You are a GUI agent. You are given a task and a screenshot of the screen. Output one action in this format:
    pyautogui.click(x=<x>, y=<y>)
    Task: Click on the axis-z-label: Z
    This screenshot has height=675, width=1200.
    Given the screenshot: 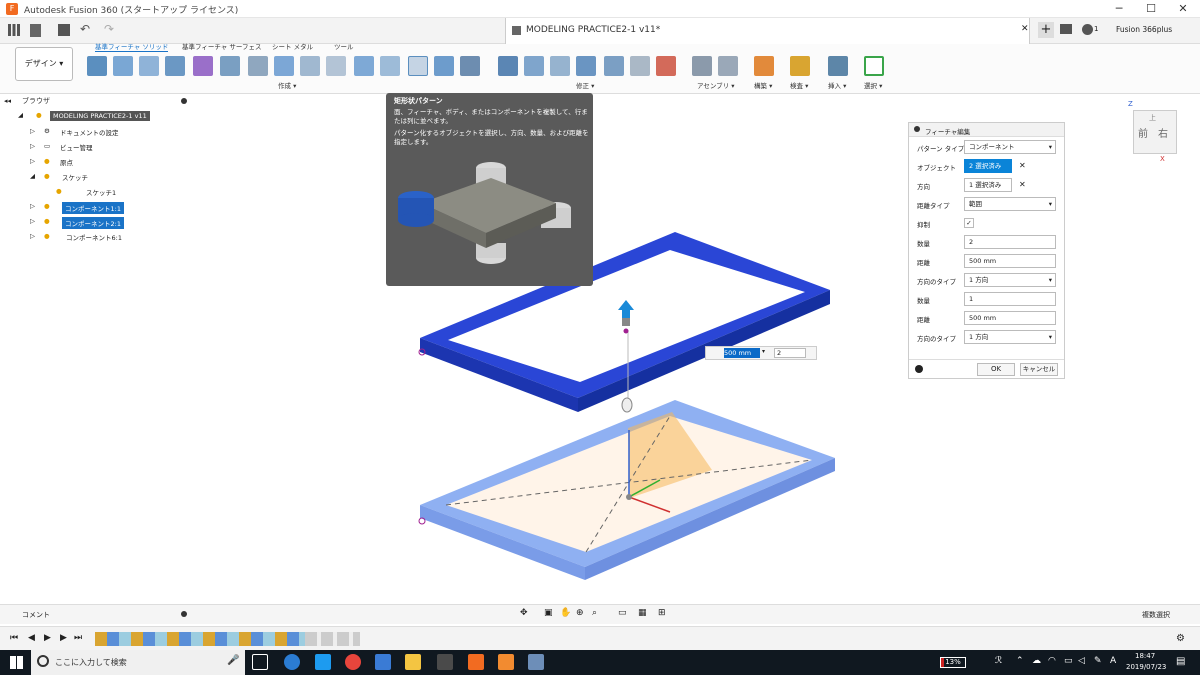 What is the action you would take?
    pyautogui.click(x=1130, y=104)
    